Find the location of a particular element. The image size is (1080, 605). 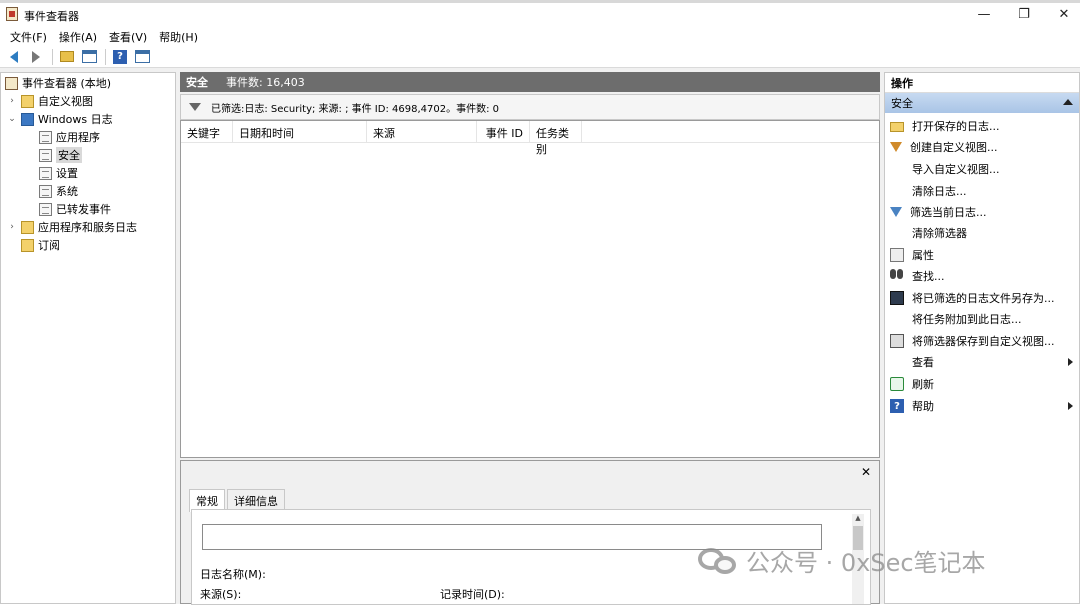

close-button: ✕ is located at coordinates (1061, 14).